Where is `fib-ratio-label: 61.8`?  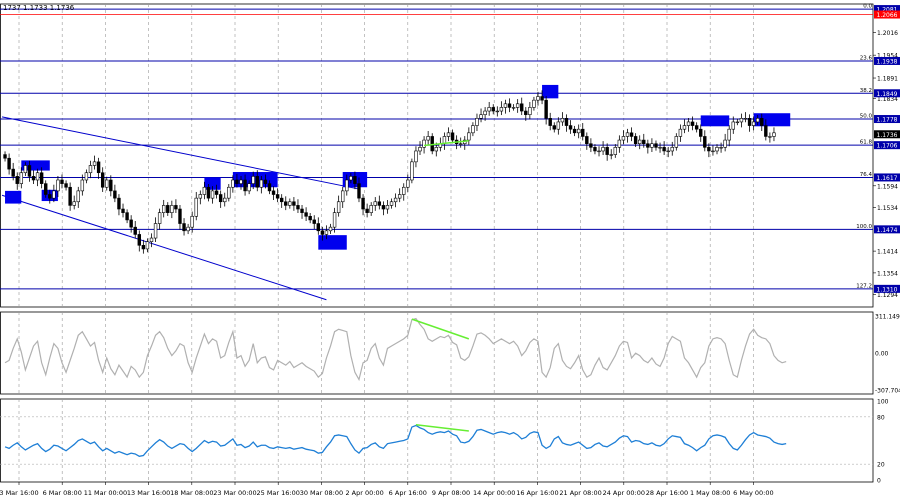 fib-ratio-label: 61.8 is located at coordinates (866, 143).